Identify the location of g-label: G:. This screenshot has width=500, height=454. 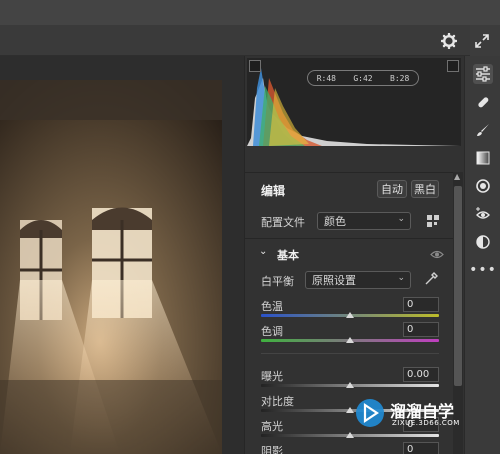
(358, 78).